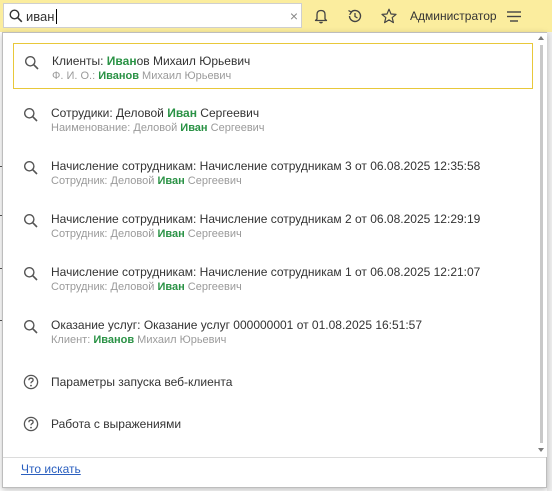  What do you see at coordinates (151, 61) in the screenshot?
I see `result-title: Клиенты: Иванов Михаил Юрьевич` at bounding box center [151, 61].